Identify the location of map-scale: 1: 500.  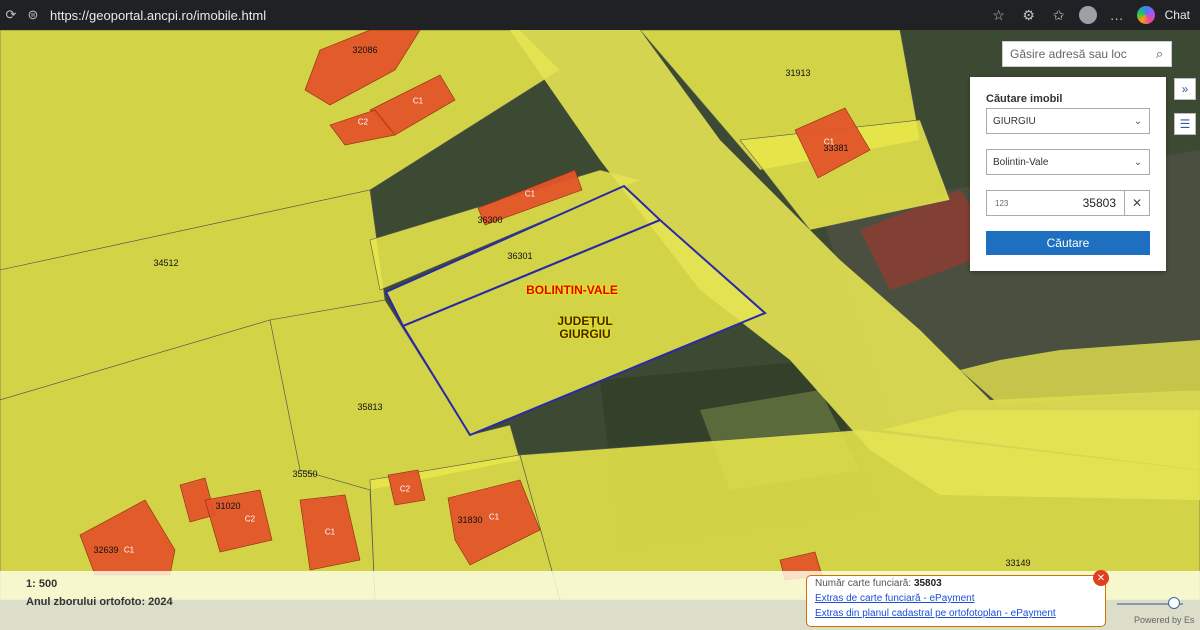
(42, 584).